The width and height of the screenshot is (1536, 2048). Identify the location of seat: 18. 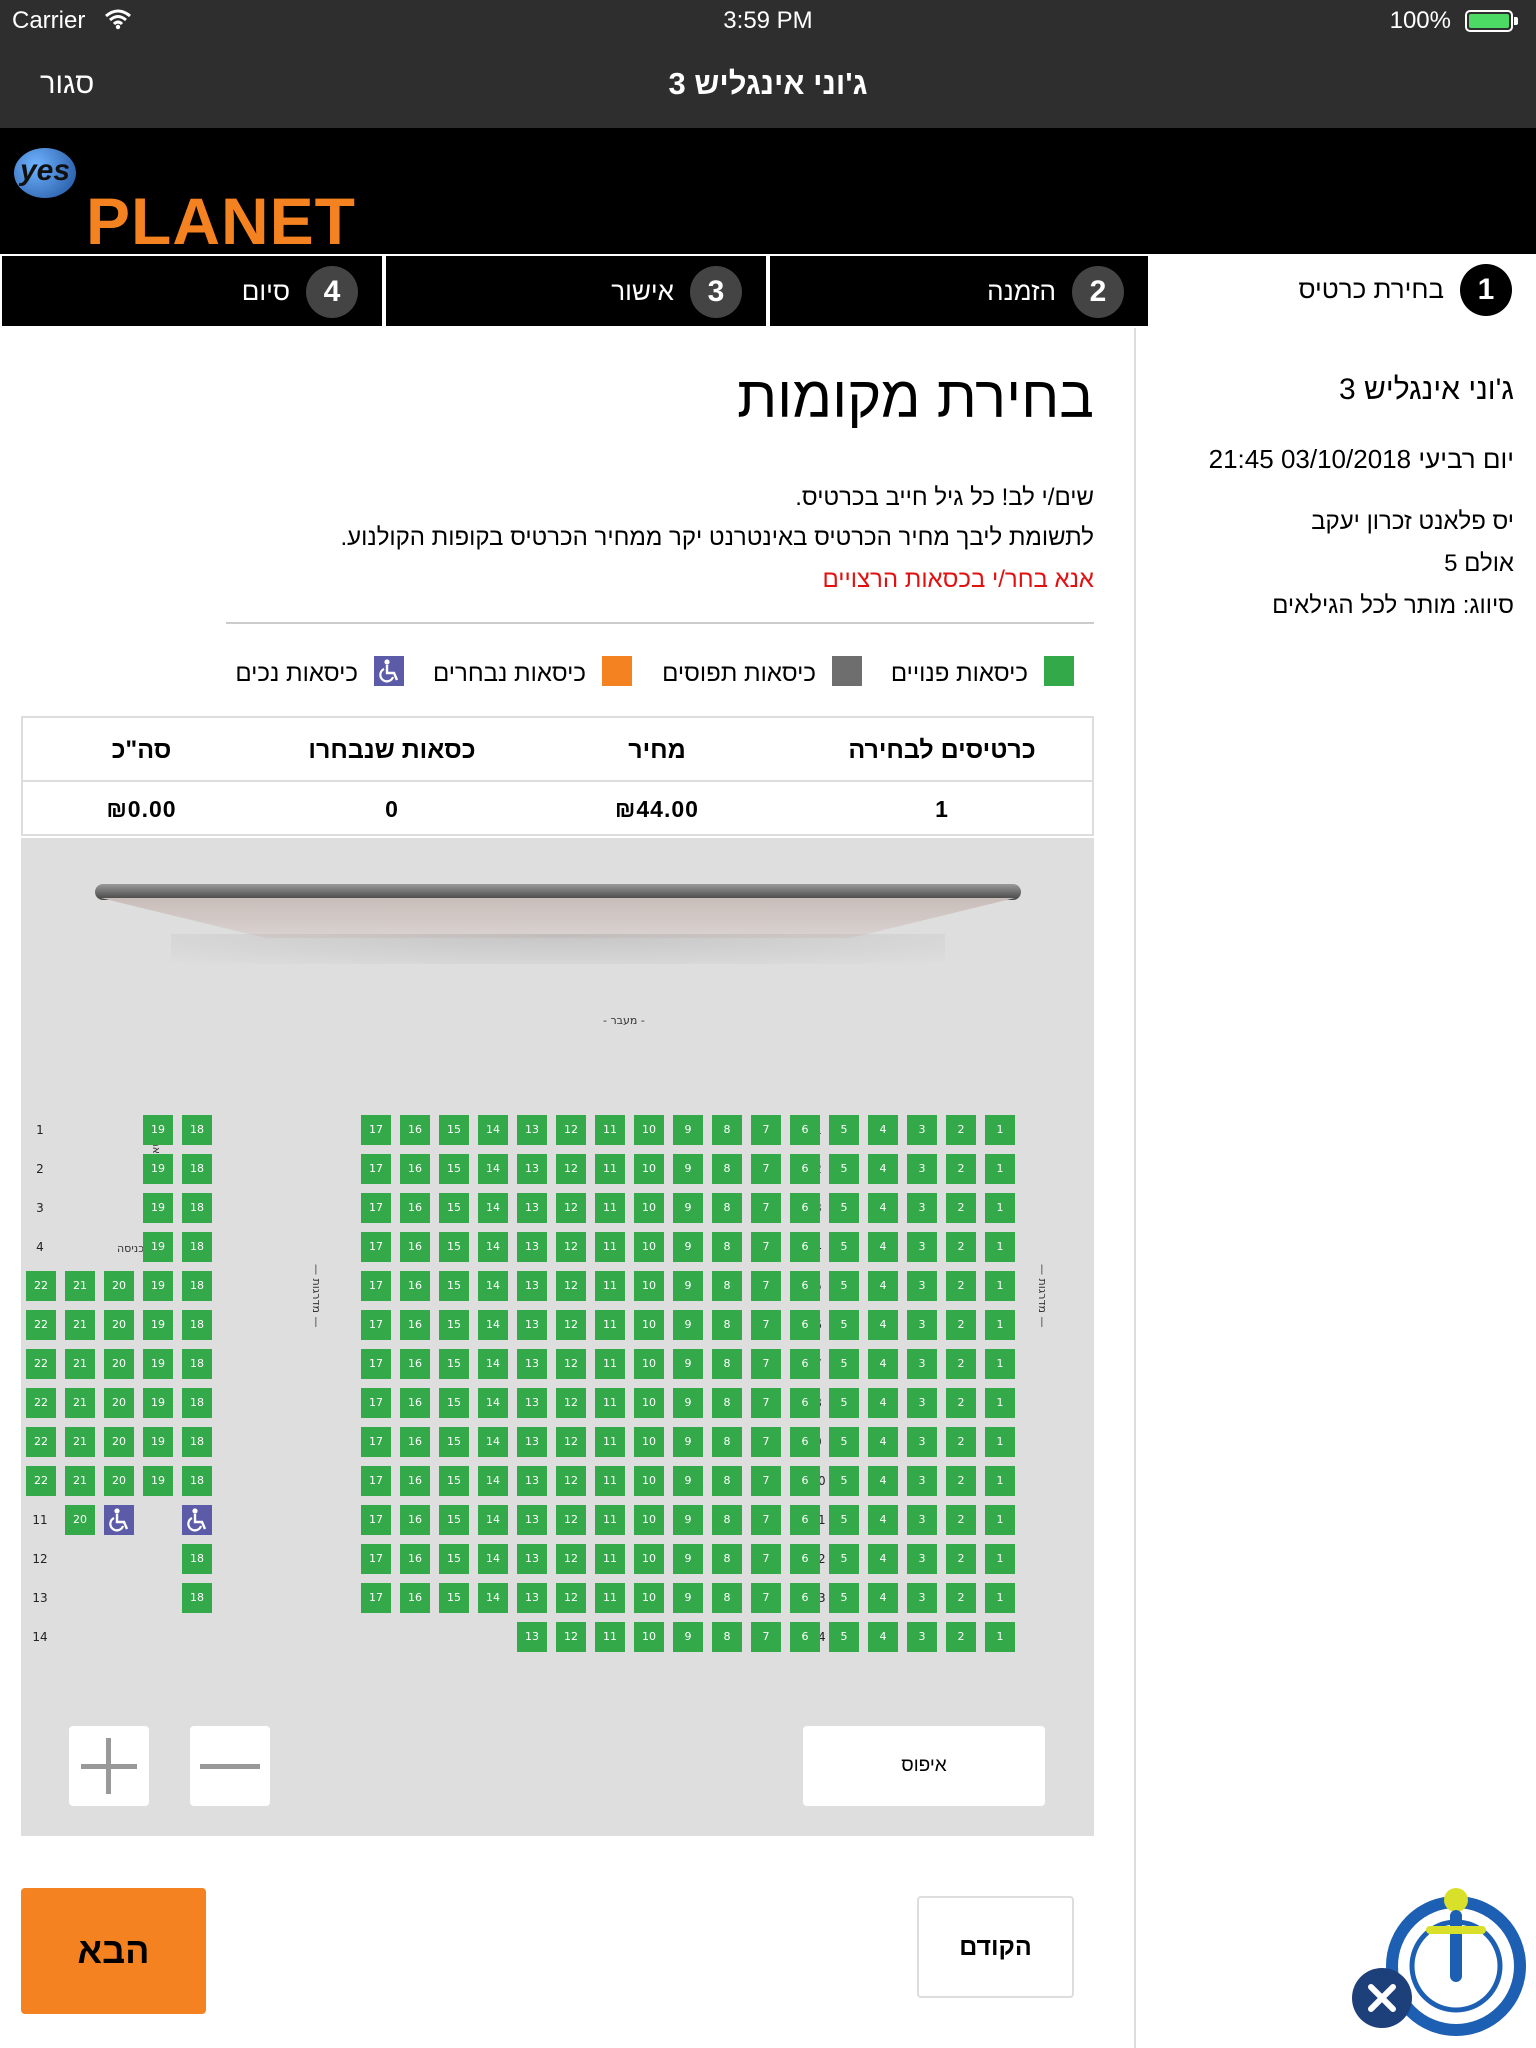
(197, 1325).